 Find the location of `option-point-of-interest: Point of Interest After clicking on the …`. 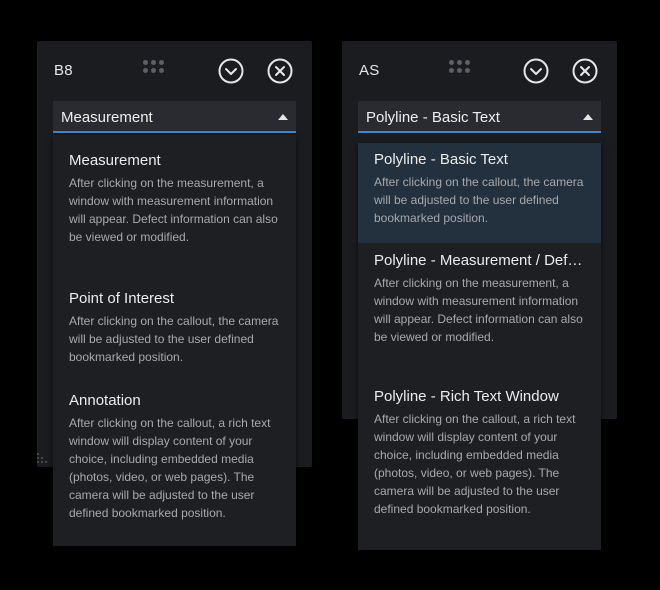

option-point-of-interest: Point of Interest After clicking on the … is located at coordinates (174, 328).